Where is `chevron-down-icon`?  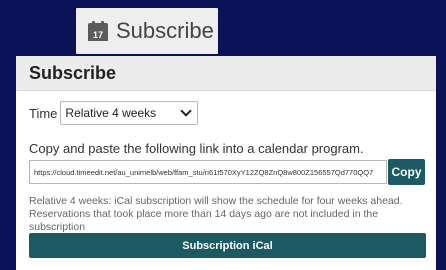
chevron-down-icon is located at coordinates (186, 111).